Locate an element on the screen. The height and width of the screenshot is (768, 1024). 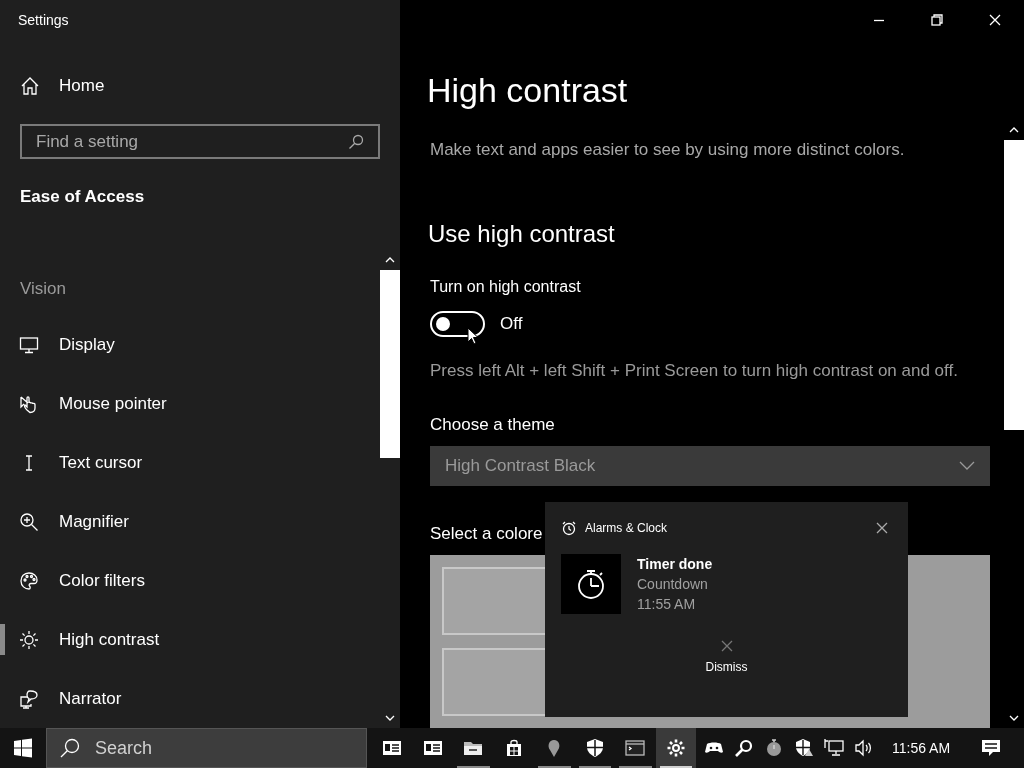
taskbar-app is located at coordinates (675, 748).